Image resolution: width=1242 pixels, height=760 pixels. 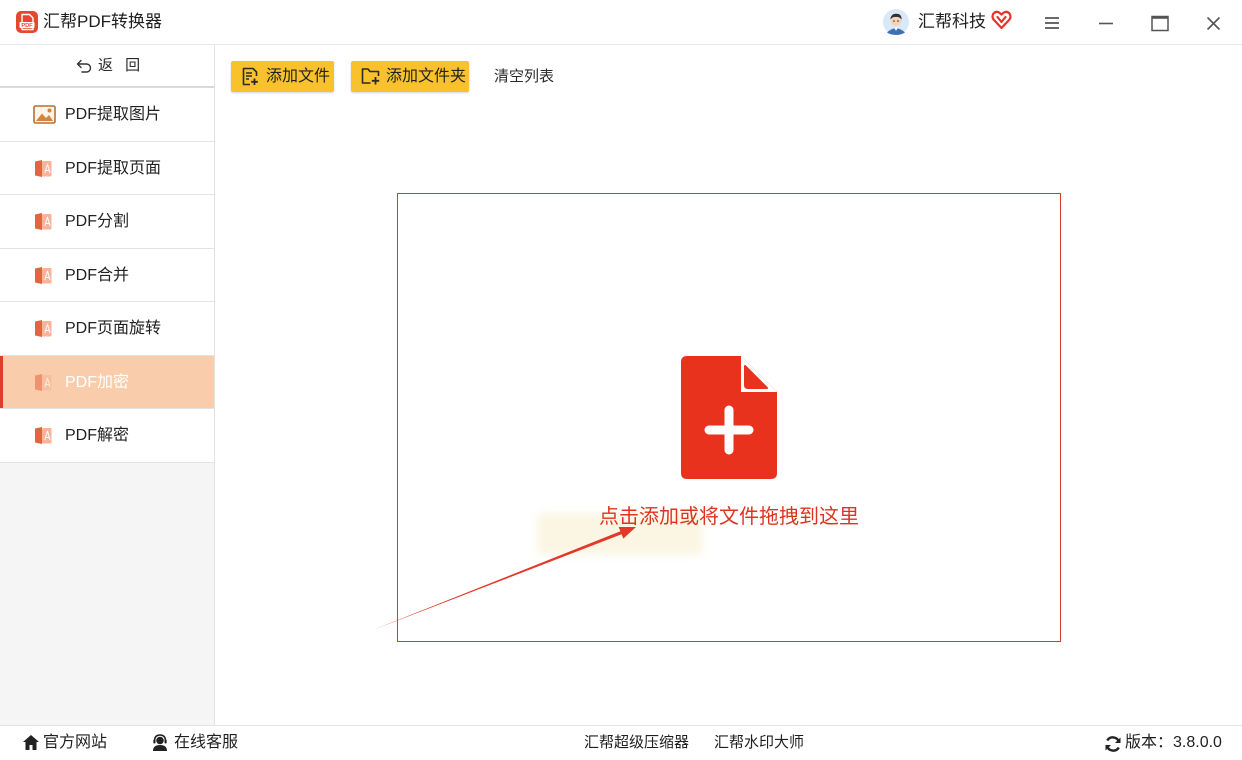 I want to click on compressor-link: 汇帮超级压缩器, so click(x=636, y=743).